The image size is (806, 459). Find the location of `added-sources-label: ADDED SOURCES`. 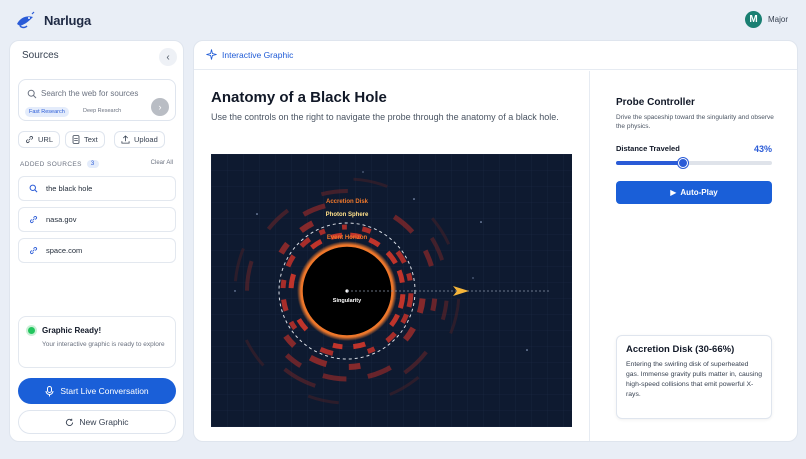

added-sources-label: ADDED SOURCES is located at coordinates (51, 164).